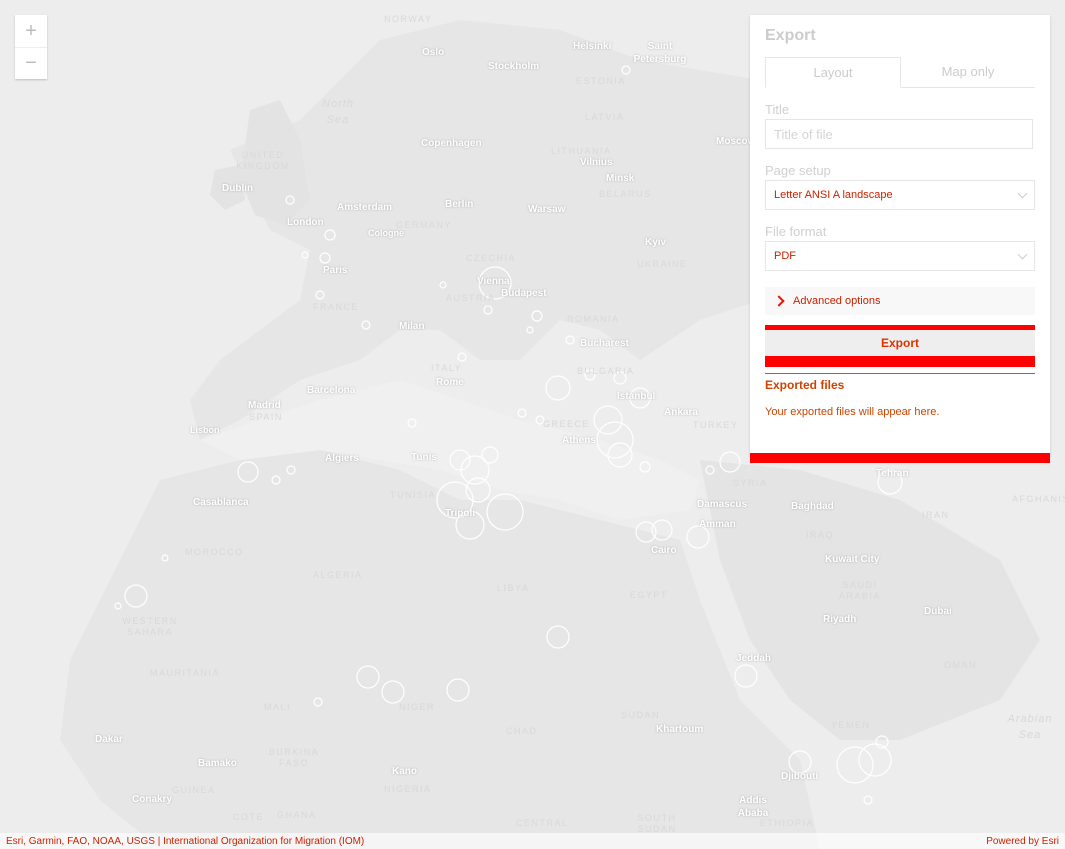  Describe the element at coordinates (785, 256) in the screenshot. I see `file-format-value: PDF` at that location.